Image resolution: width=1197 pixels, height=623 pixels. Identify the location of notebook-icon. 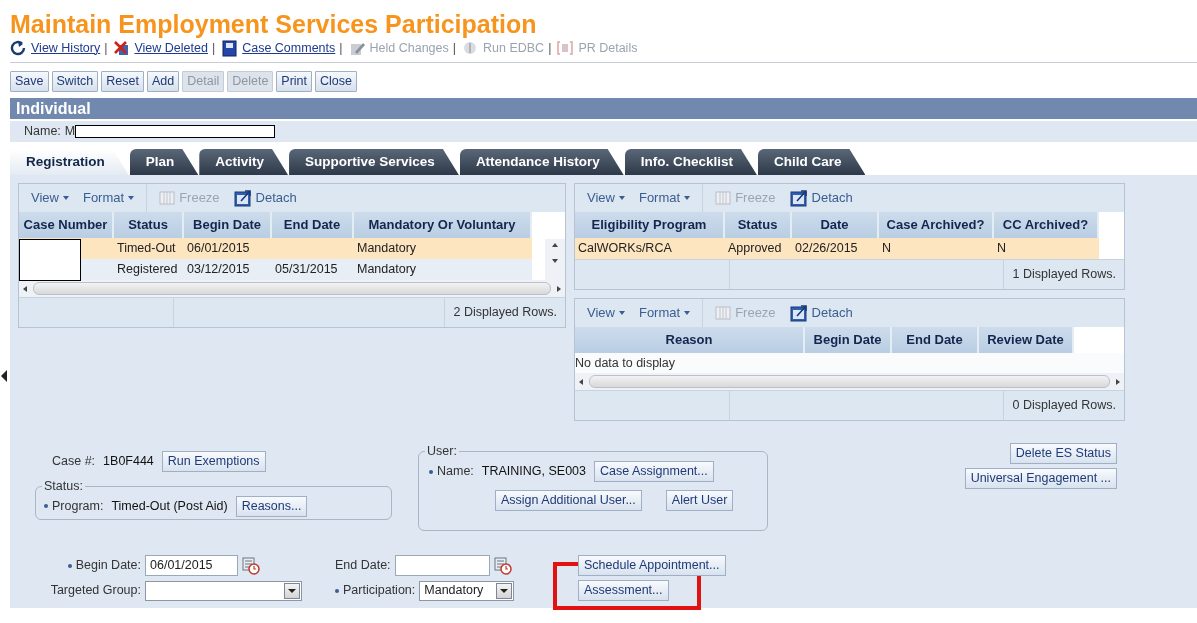
(230, 48).